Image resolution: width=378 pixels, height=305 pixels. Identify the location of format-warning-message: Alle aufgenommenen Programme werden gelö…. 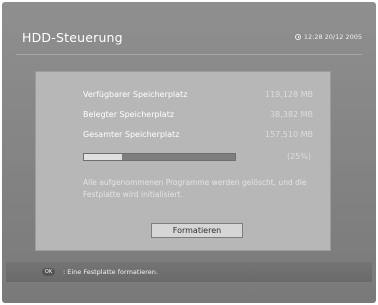
(195, 188).